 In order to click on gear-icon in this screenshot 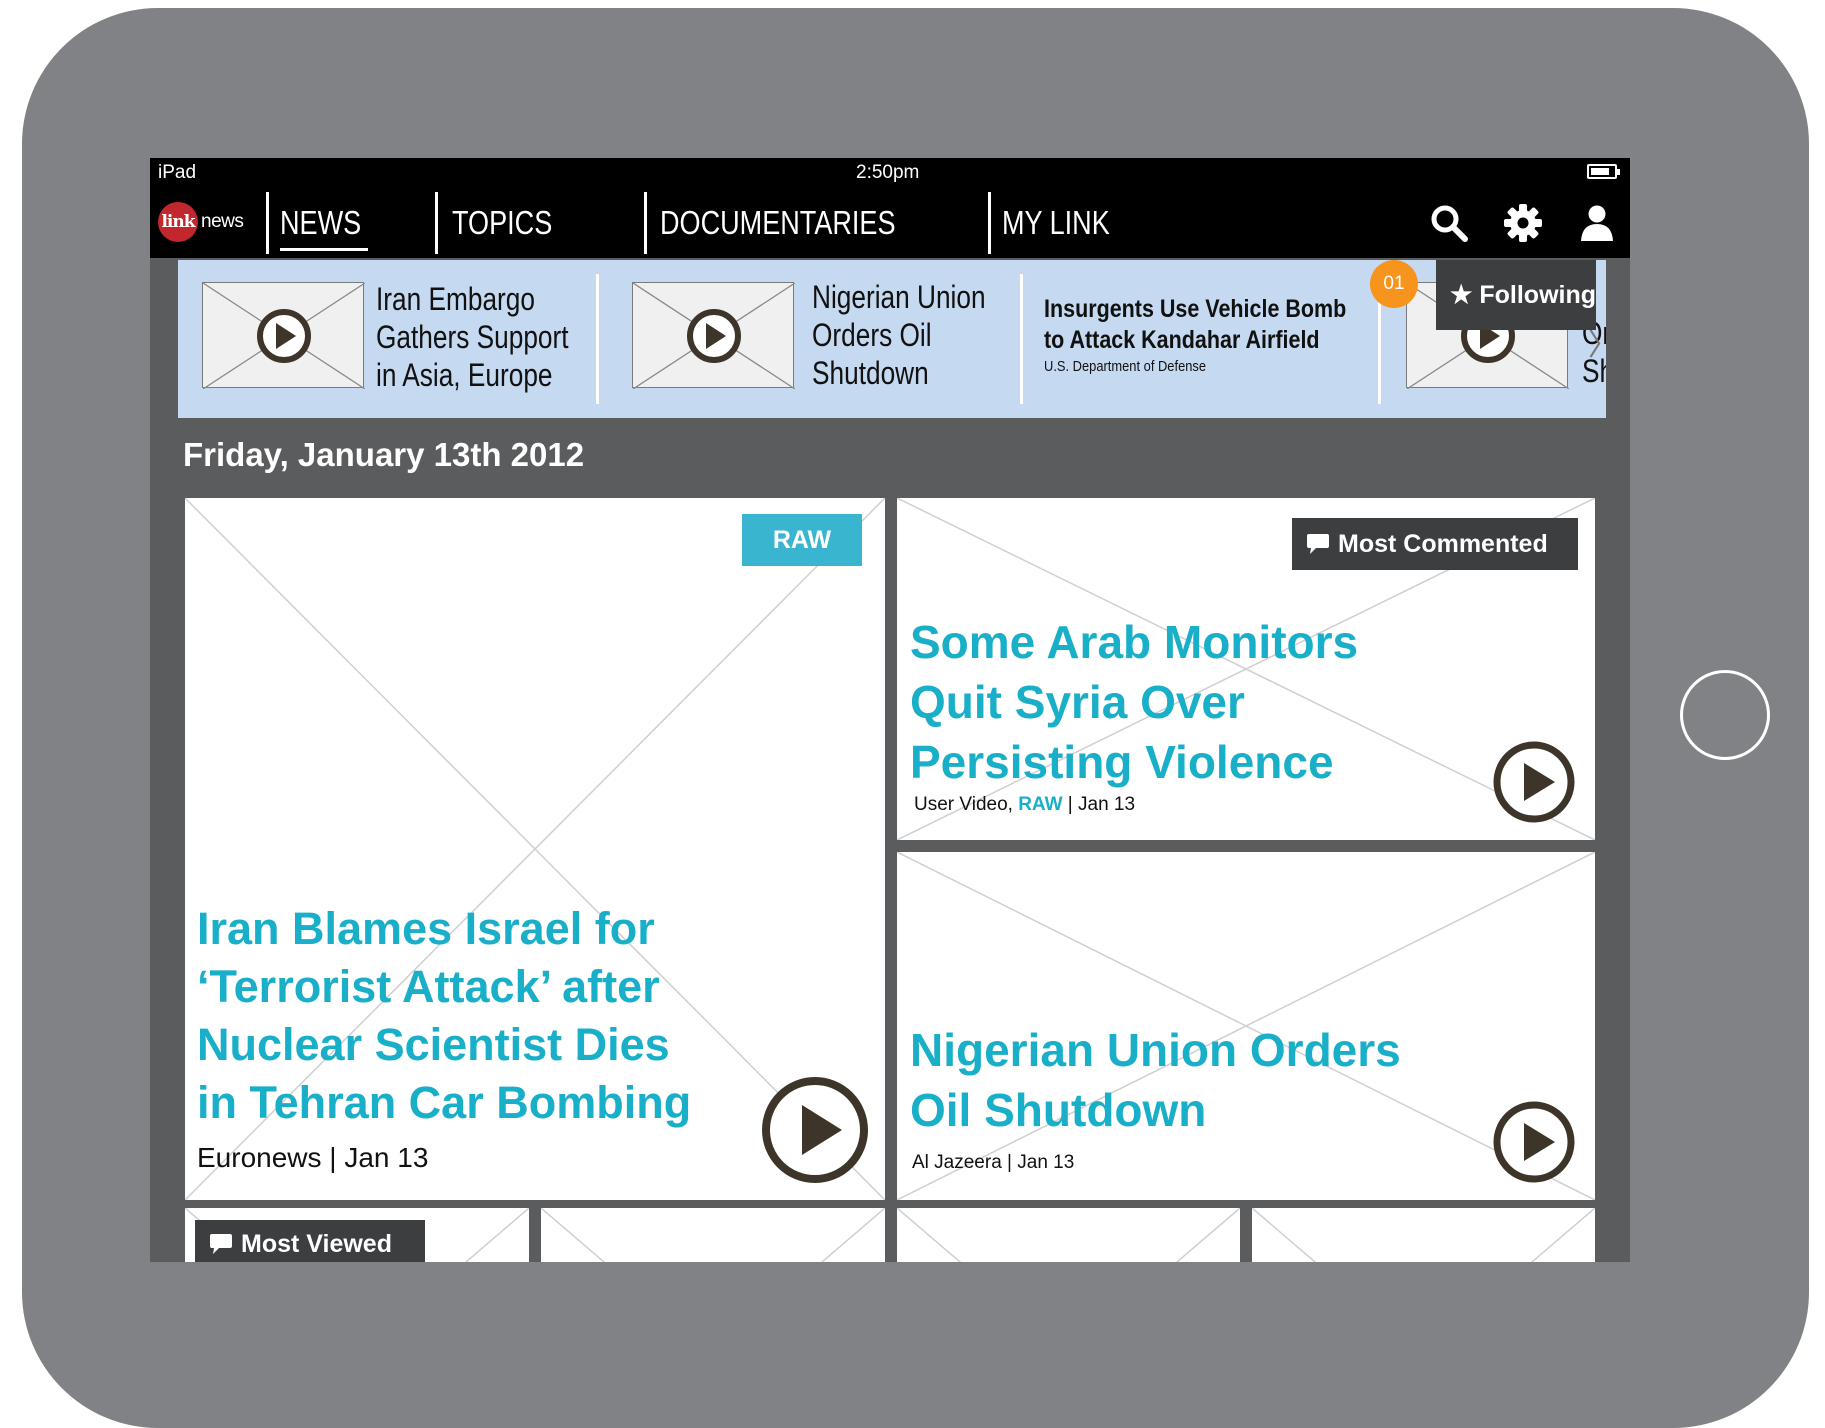, I will do `click(1523, 223)`.